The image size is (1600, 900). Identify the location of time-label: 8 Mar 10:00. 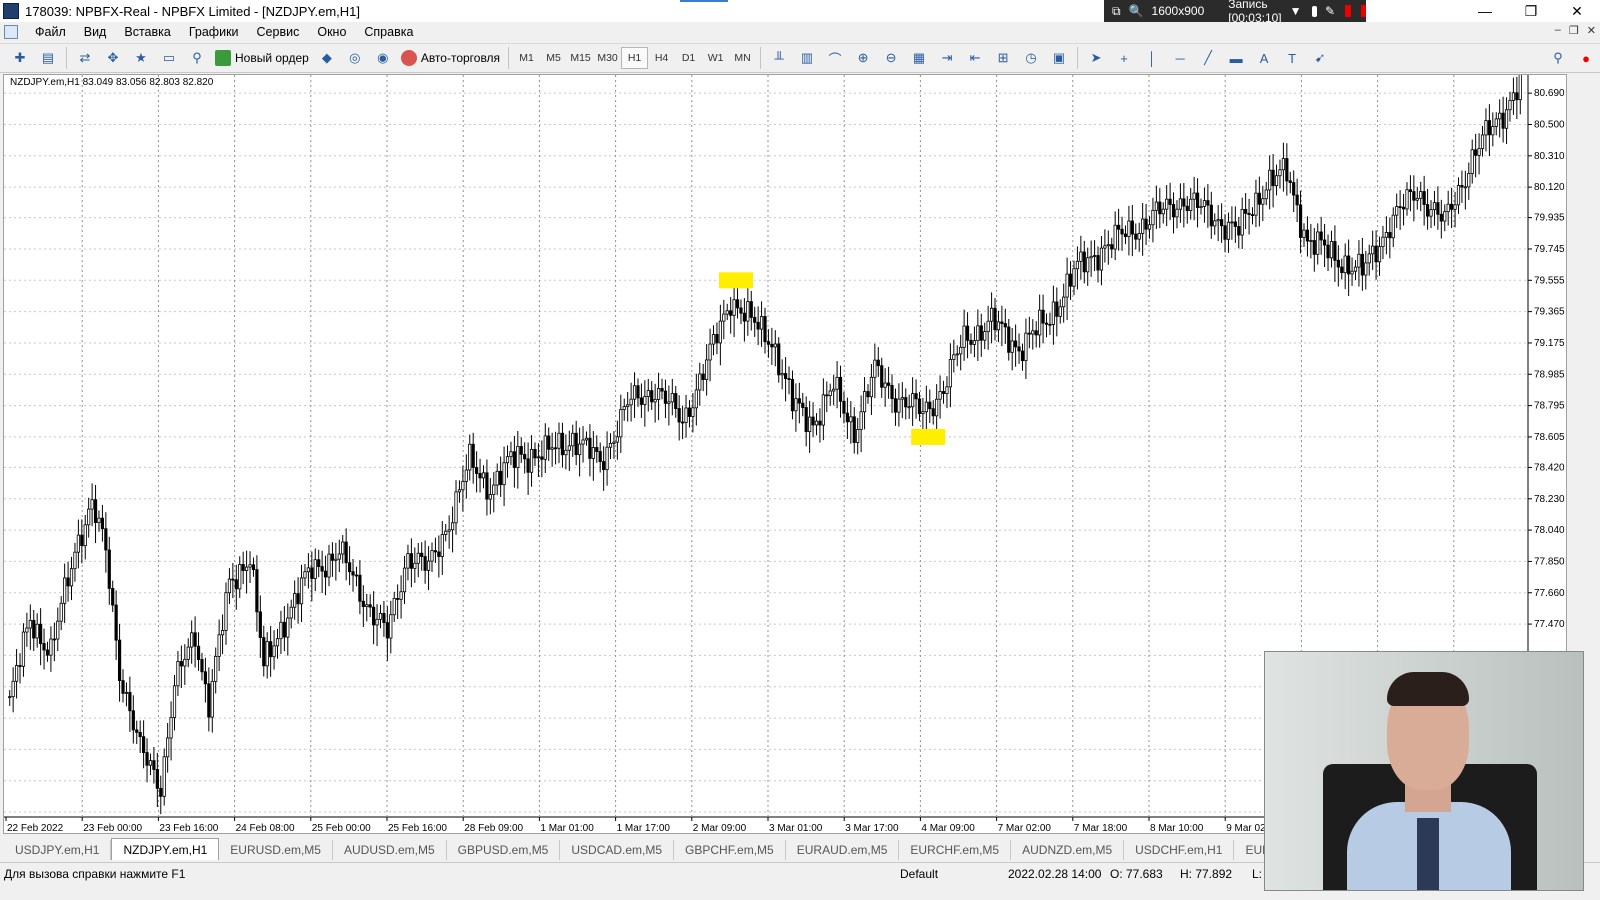
(1177, 828).